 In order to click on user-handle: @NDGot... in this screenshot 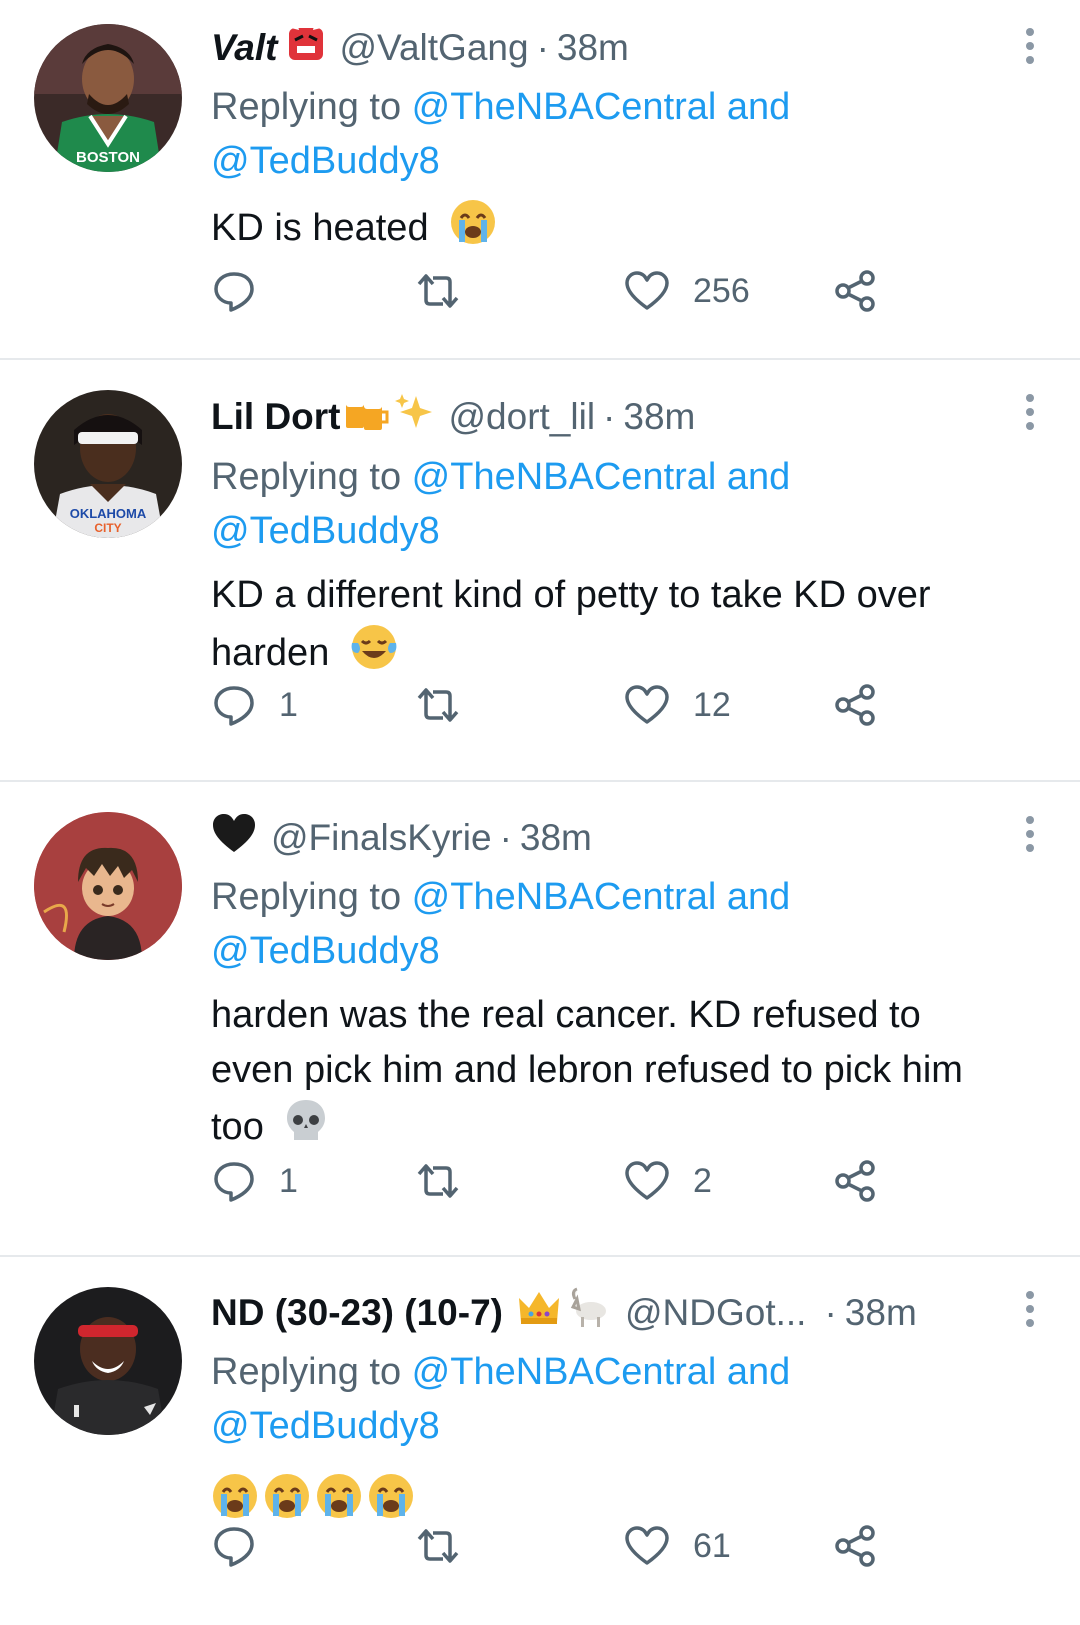, I will do `click(715, 1313)`.